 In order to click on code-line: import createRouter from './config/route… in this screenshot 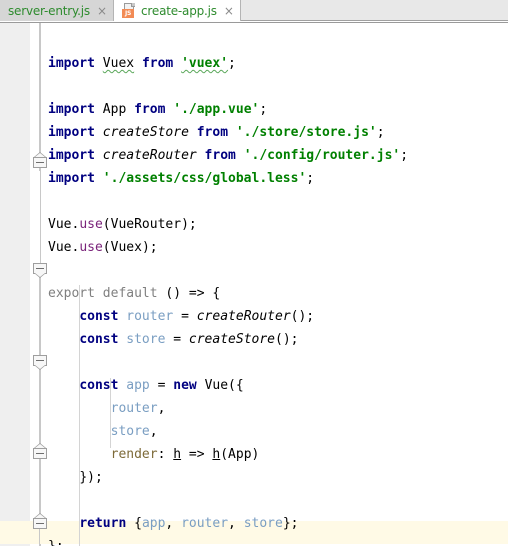, I will do `click(254, 155)`.